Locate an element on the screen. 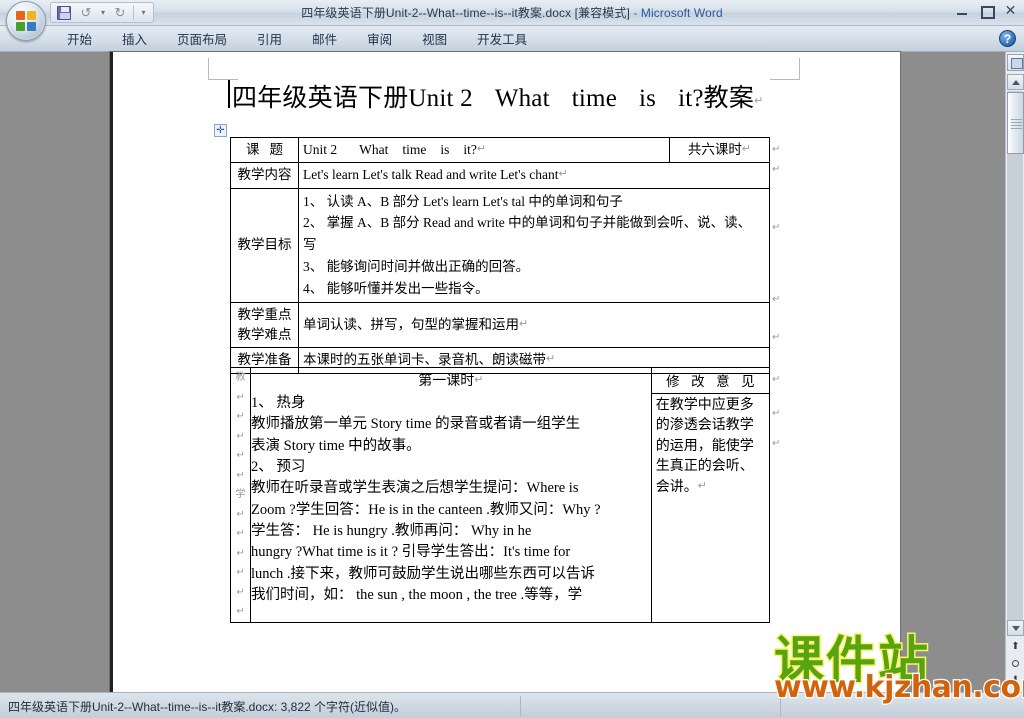 This screenshot has width=1024, height=718. scrollbar-thumb is located at coordinates (1015, 123).